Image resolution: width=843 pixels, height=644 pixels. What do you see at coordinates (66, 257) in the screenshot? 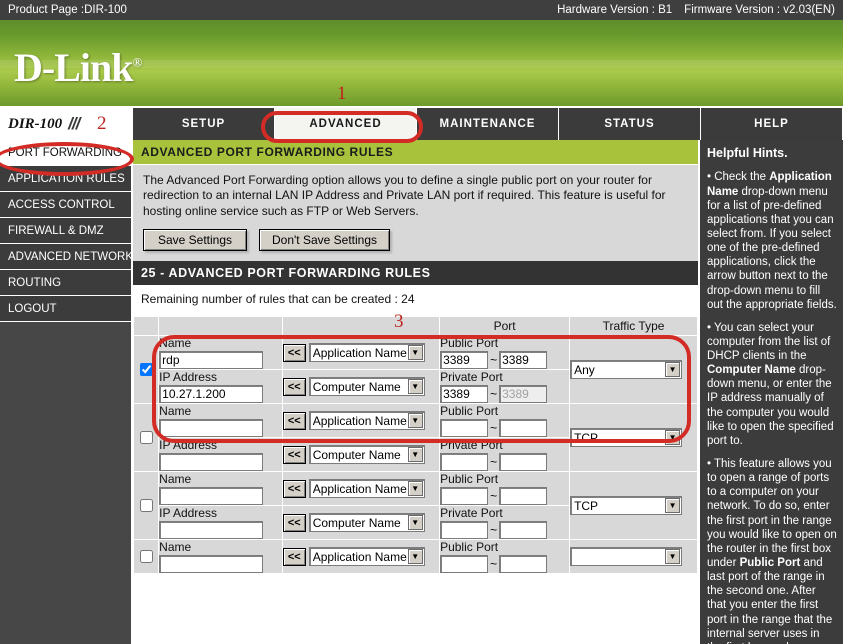
I see `sidebar-item-advanced-network: ADVANCED NETWORK` at bounding box center [66, 257].